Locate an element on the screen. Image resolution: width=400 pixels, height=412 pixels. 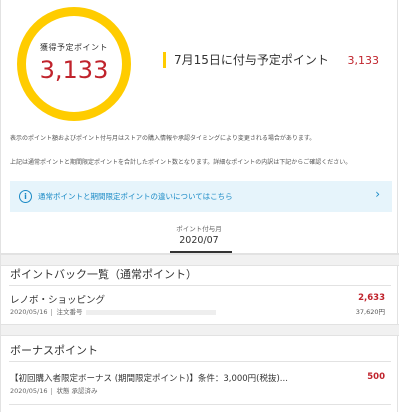
order-number-label: 注文番号 is located at coordinates (69, 312).